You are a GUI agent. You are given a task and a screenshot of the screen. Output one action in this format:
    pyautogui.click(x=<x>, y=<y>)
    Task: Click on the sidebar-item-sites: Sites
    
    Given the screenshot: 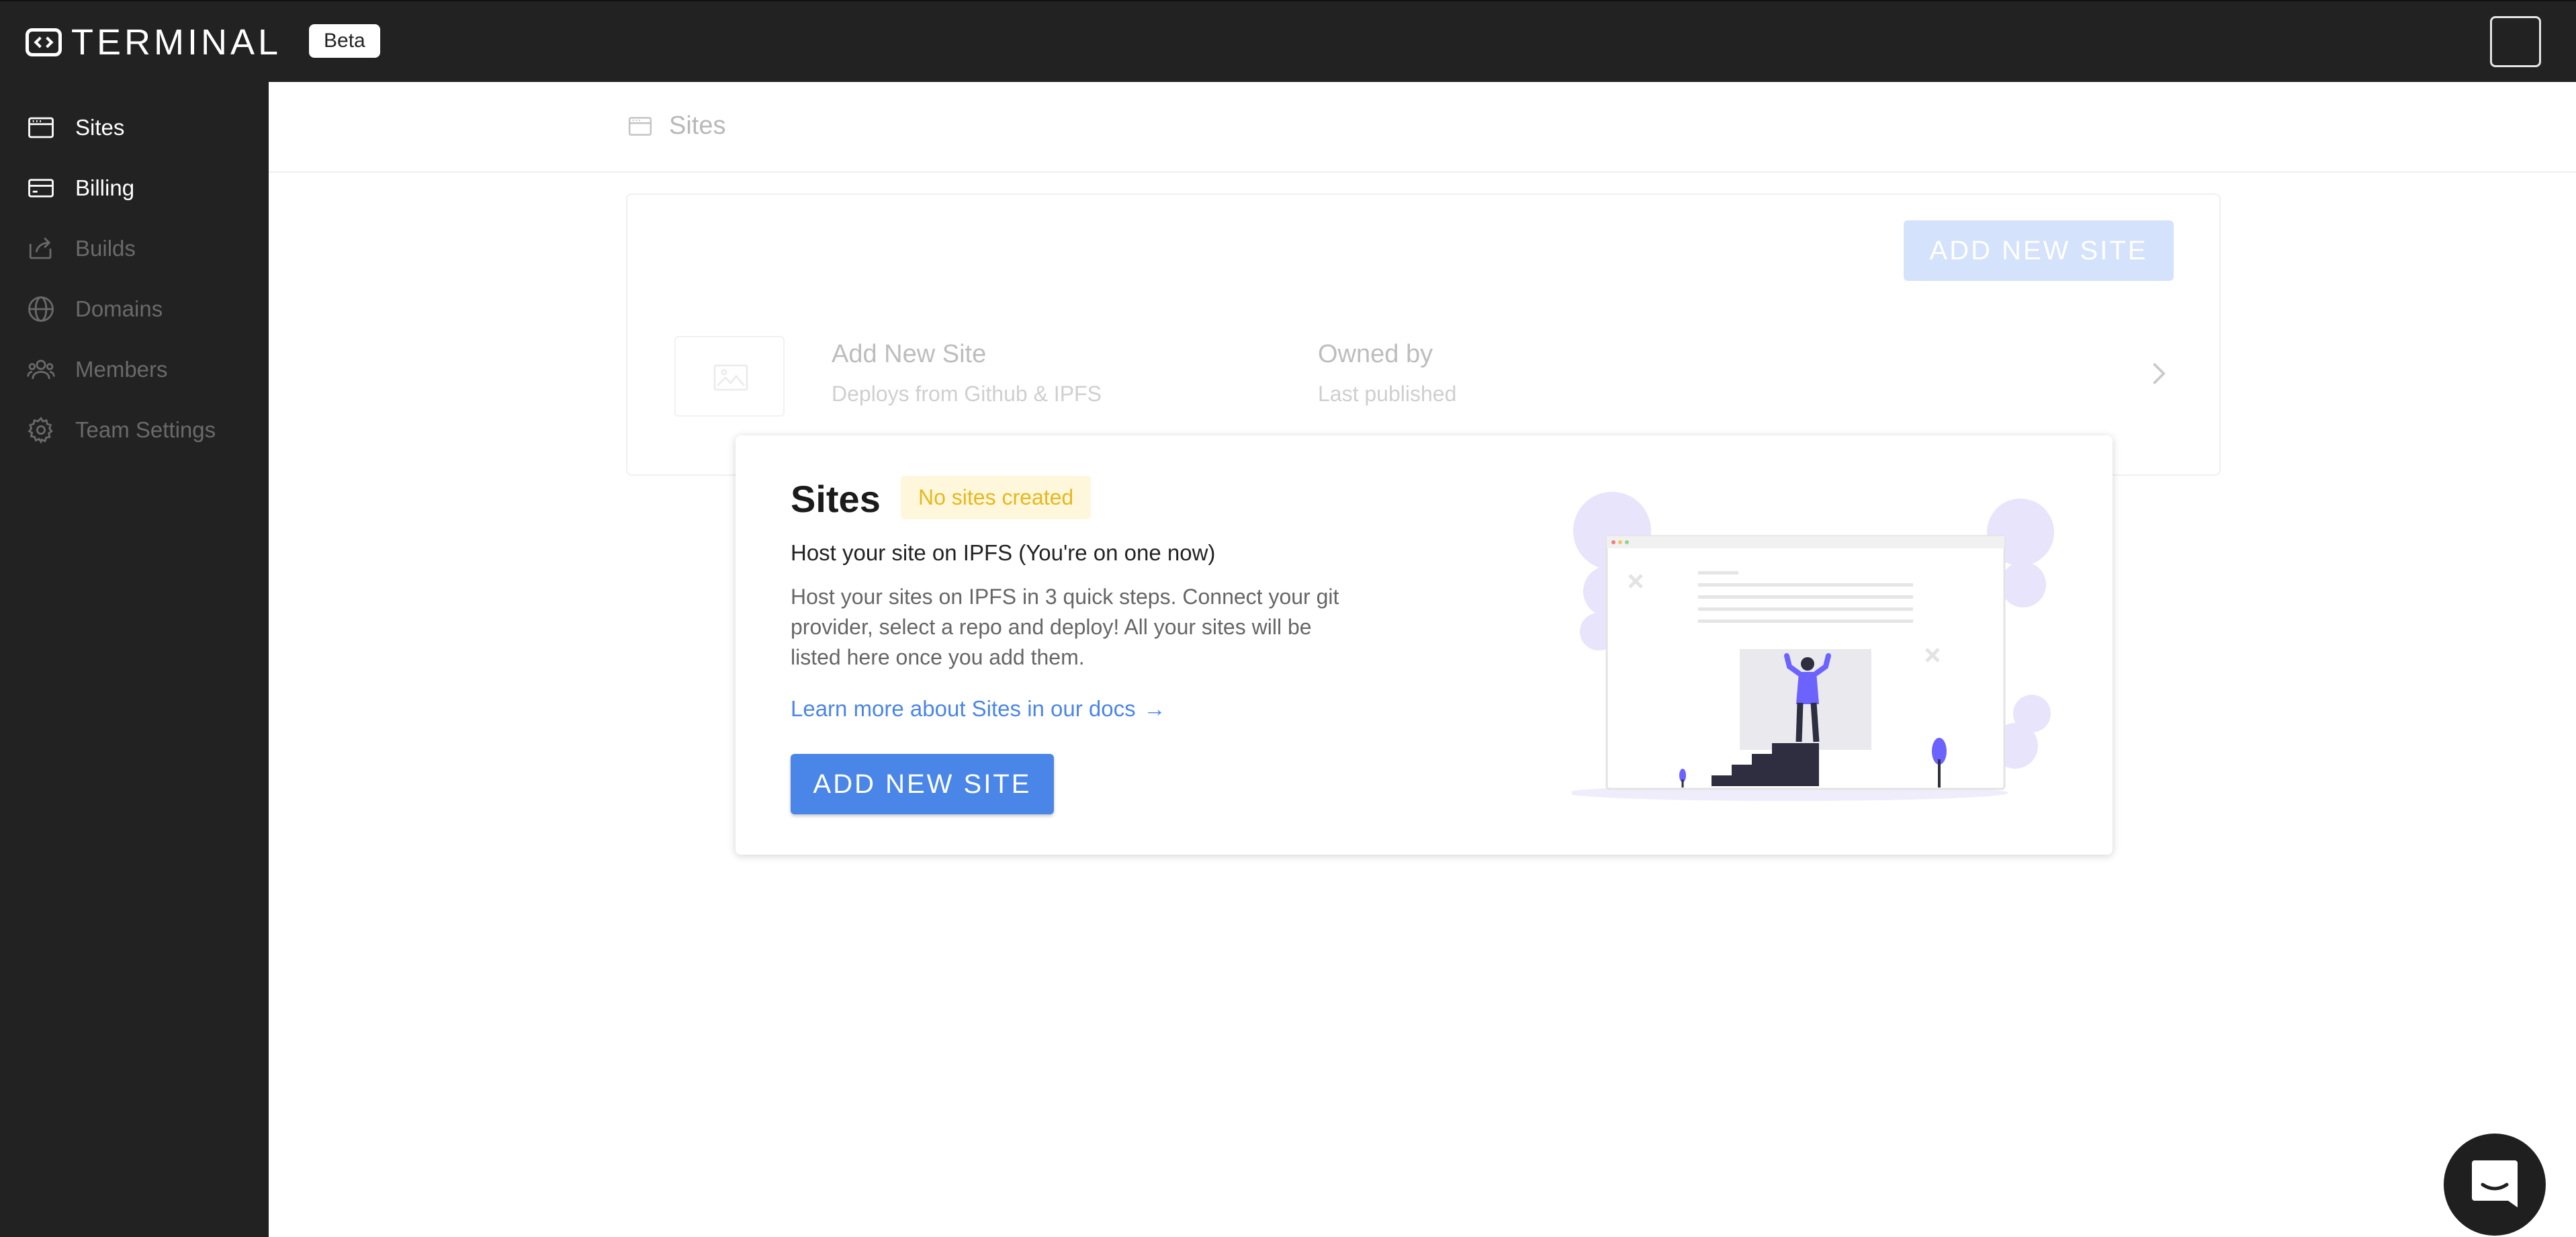 What is the action you would take?
    pyautogui.click(x=75, y=128)
    